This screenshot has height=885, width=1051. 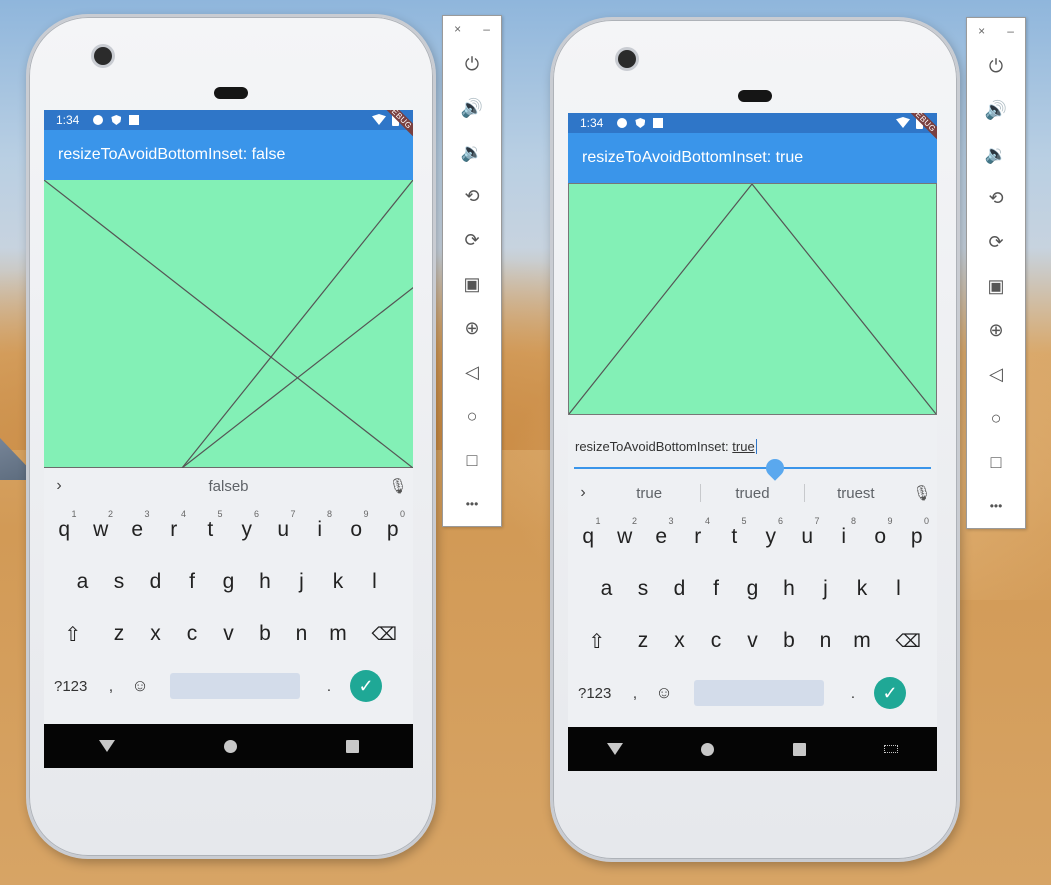 What do you see at coordinates (228, 486) in the screenshot?
I see `suggestion-item: falseb` at bounding box center [228, 486].